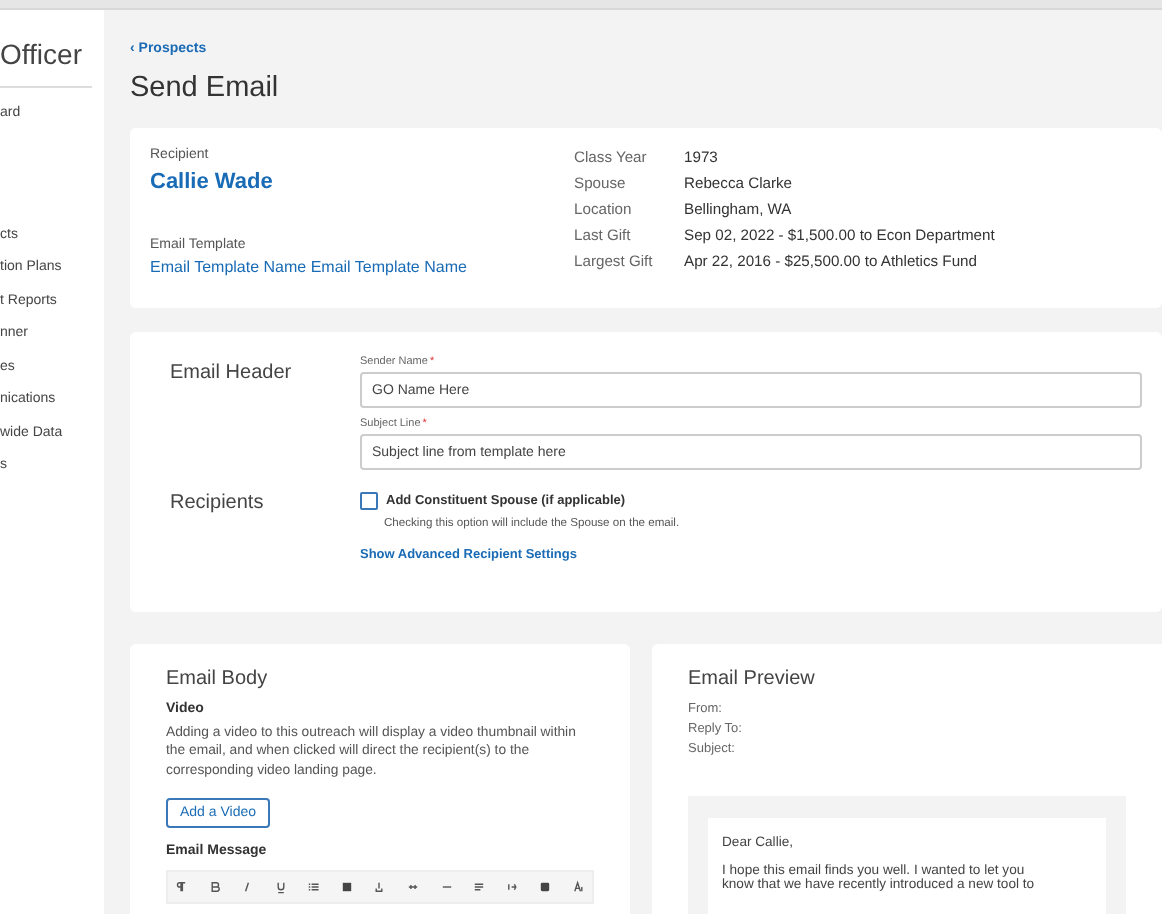  I want to click on card-title: Email Preview, so click(752, 679).